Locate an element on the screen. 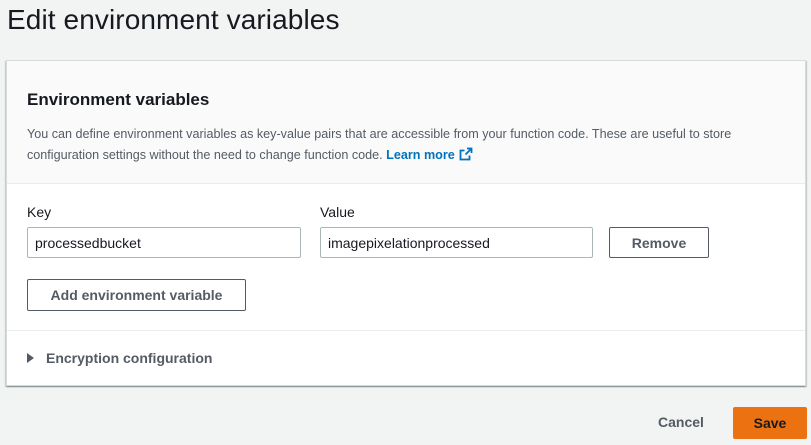 This screenshot has height=445, width=811. encryption-configuration-label: Encryption configuration is located at coordinates (129, 358).